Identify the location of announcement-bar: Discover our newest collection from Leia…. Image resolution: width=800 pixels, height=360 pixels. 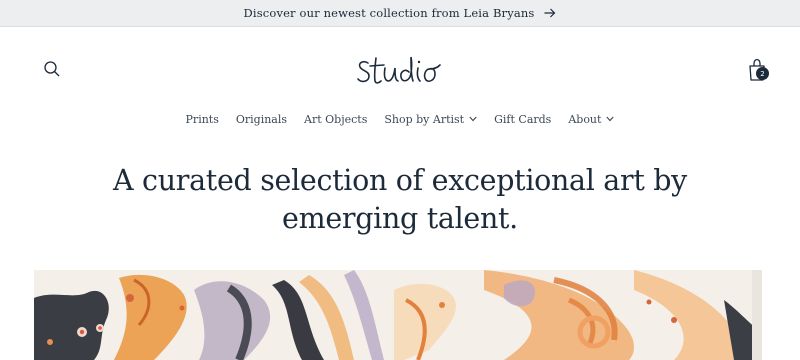
(400, 13).